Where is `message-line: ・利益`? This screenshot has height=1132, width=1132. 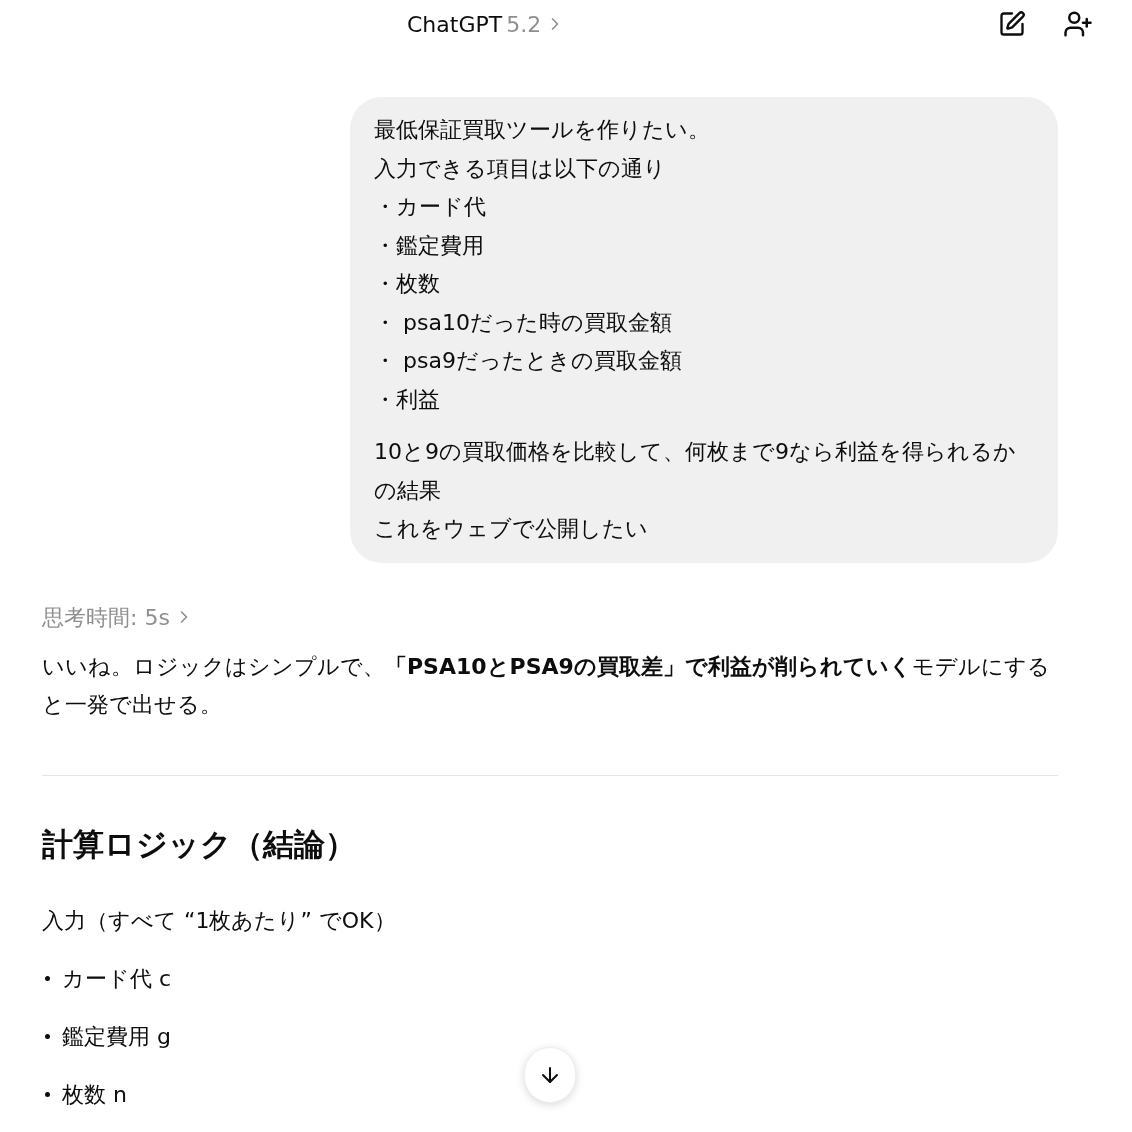
message-line: ・利益 is located at coordinates (407, 399).